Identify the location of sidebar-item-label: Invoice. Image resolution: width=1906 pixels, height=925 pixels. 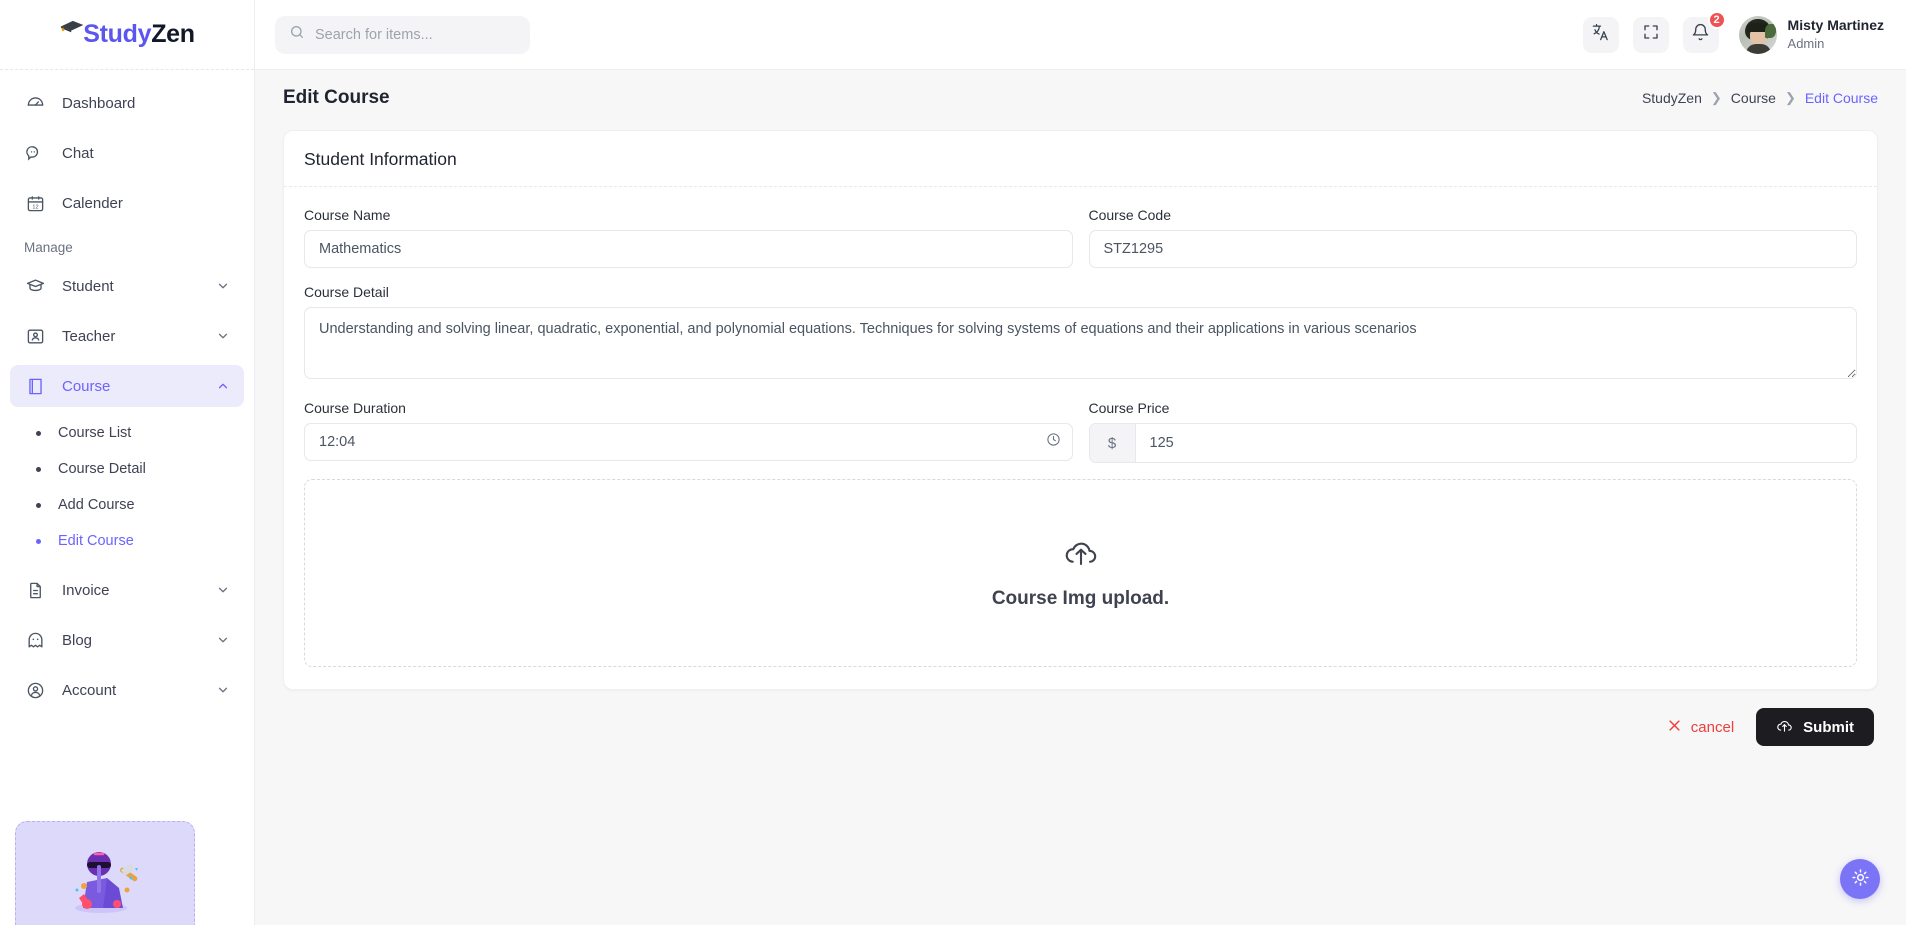
(86, 590).